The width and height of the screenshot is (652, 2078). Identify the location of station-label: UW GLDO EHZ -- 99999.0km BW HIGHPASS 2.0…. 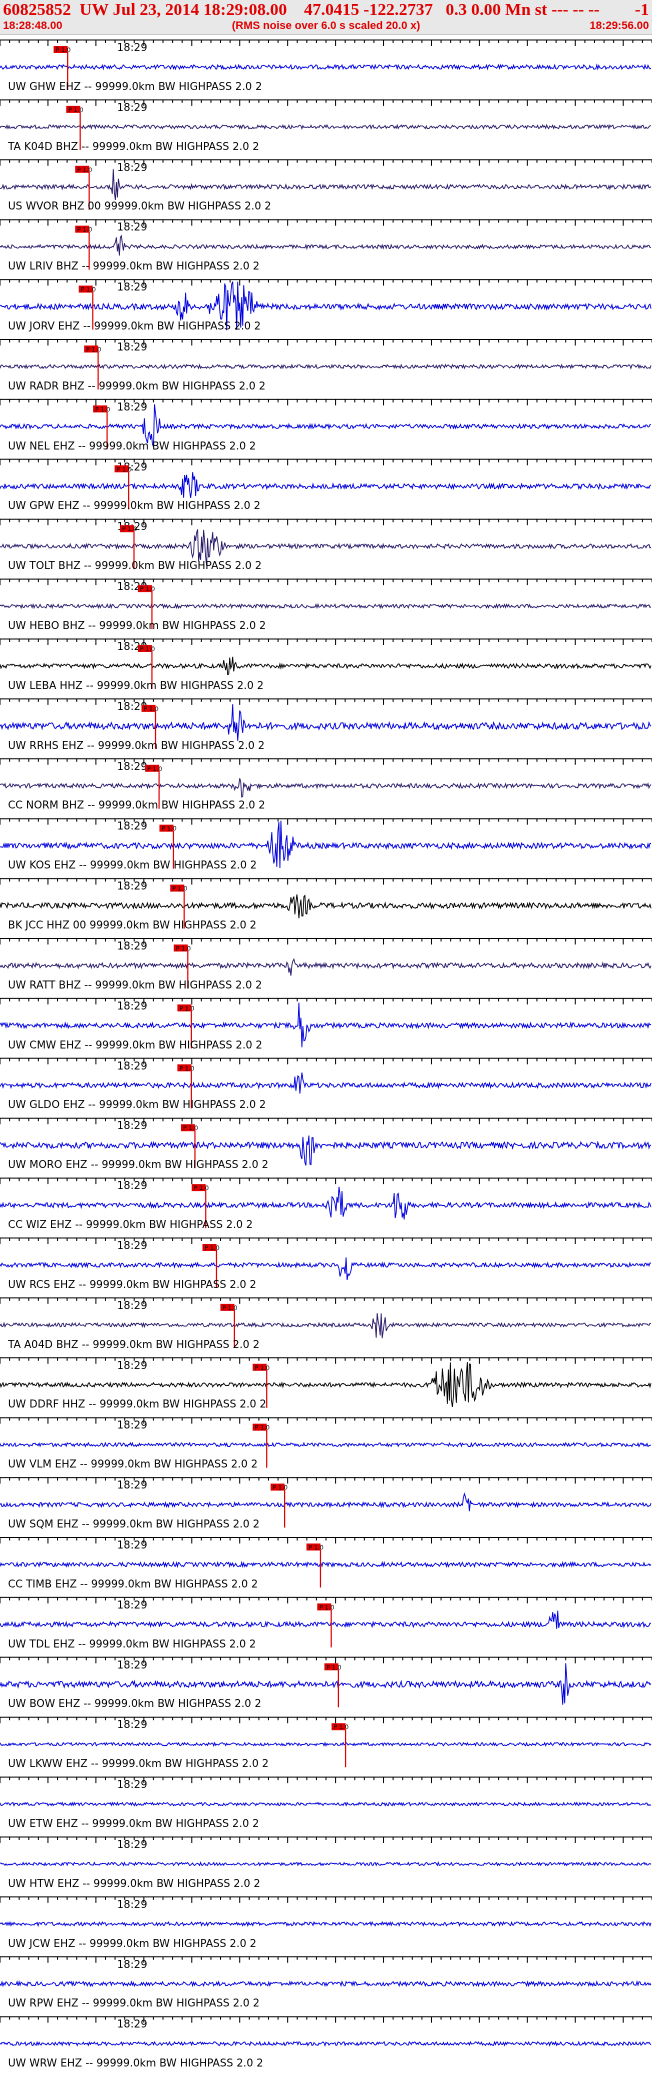
(137, 1105).